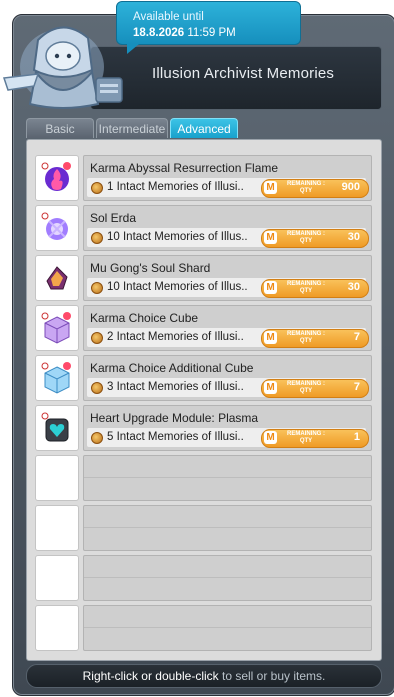 This screenshot has width=394, height=697. What do you see at coordinates (356, 437) in the screenshot?
I see `remaining-qty: 1` at bounding box center [356, 437].